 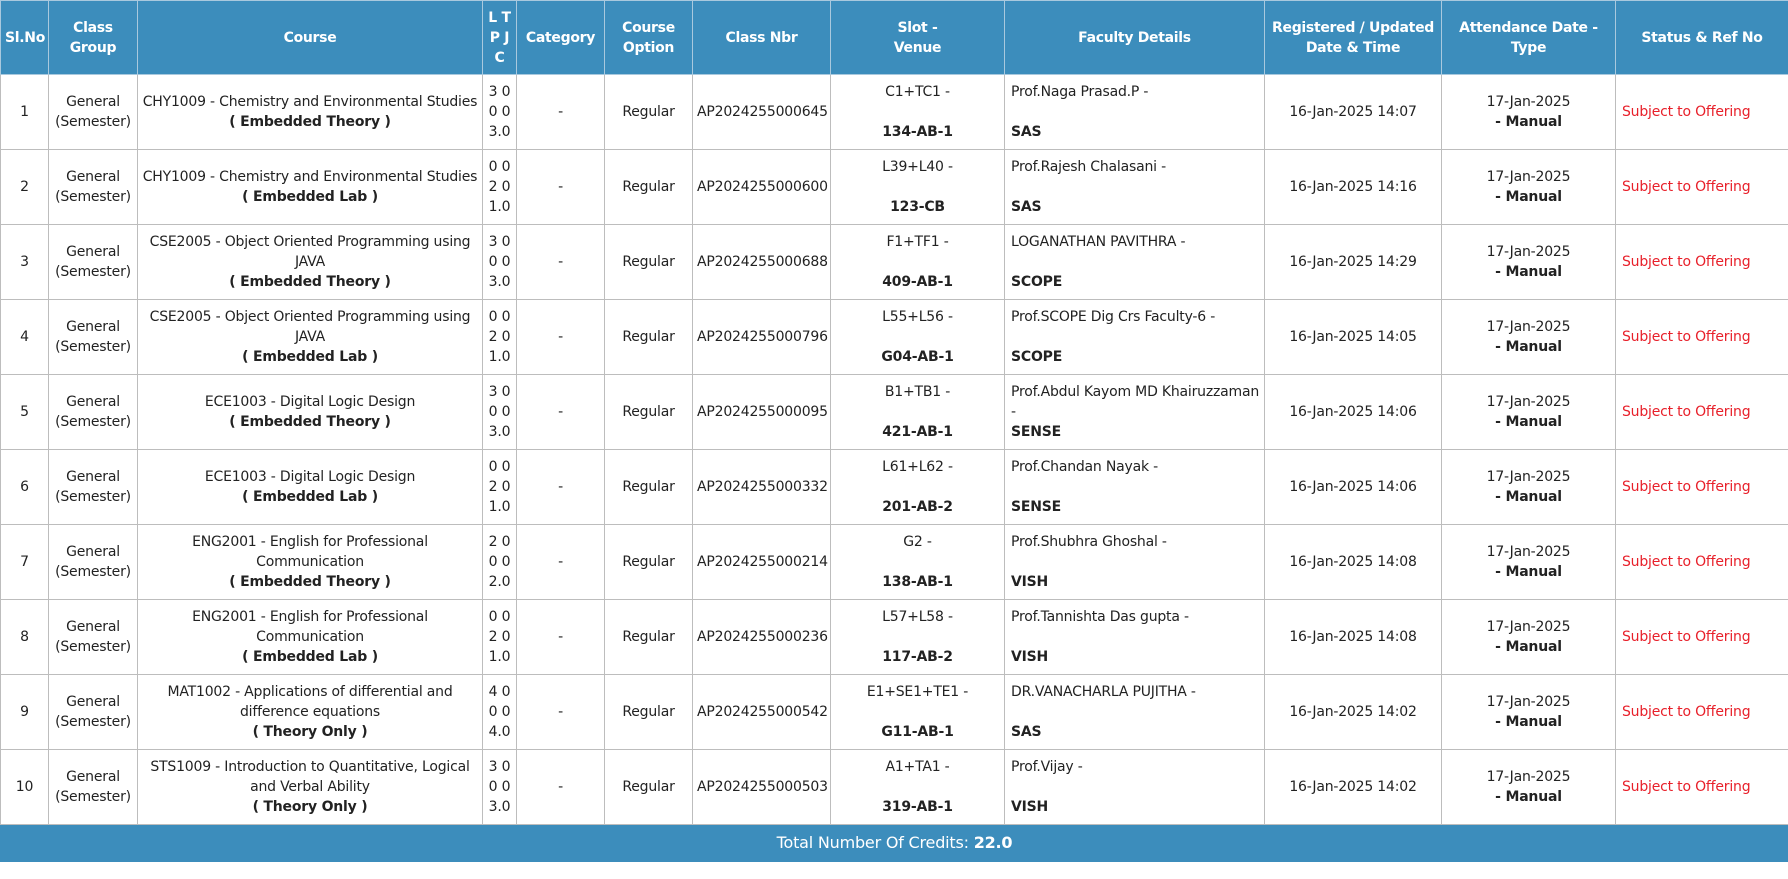 I want to click on cell-faculty: Prof.Shubhra Ghoshal - VISH, so click(x=1134, y=562).